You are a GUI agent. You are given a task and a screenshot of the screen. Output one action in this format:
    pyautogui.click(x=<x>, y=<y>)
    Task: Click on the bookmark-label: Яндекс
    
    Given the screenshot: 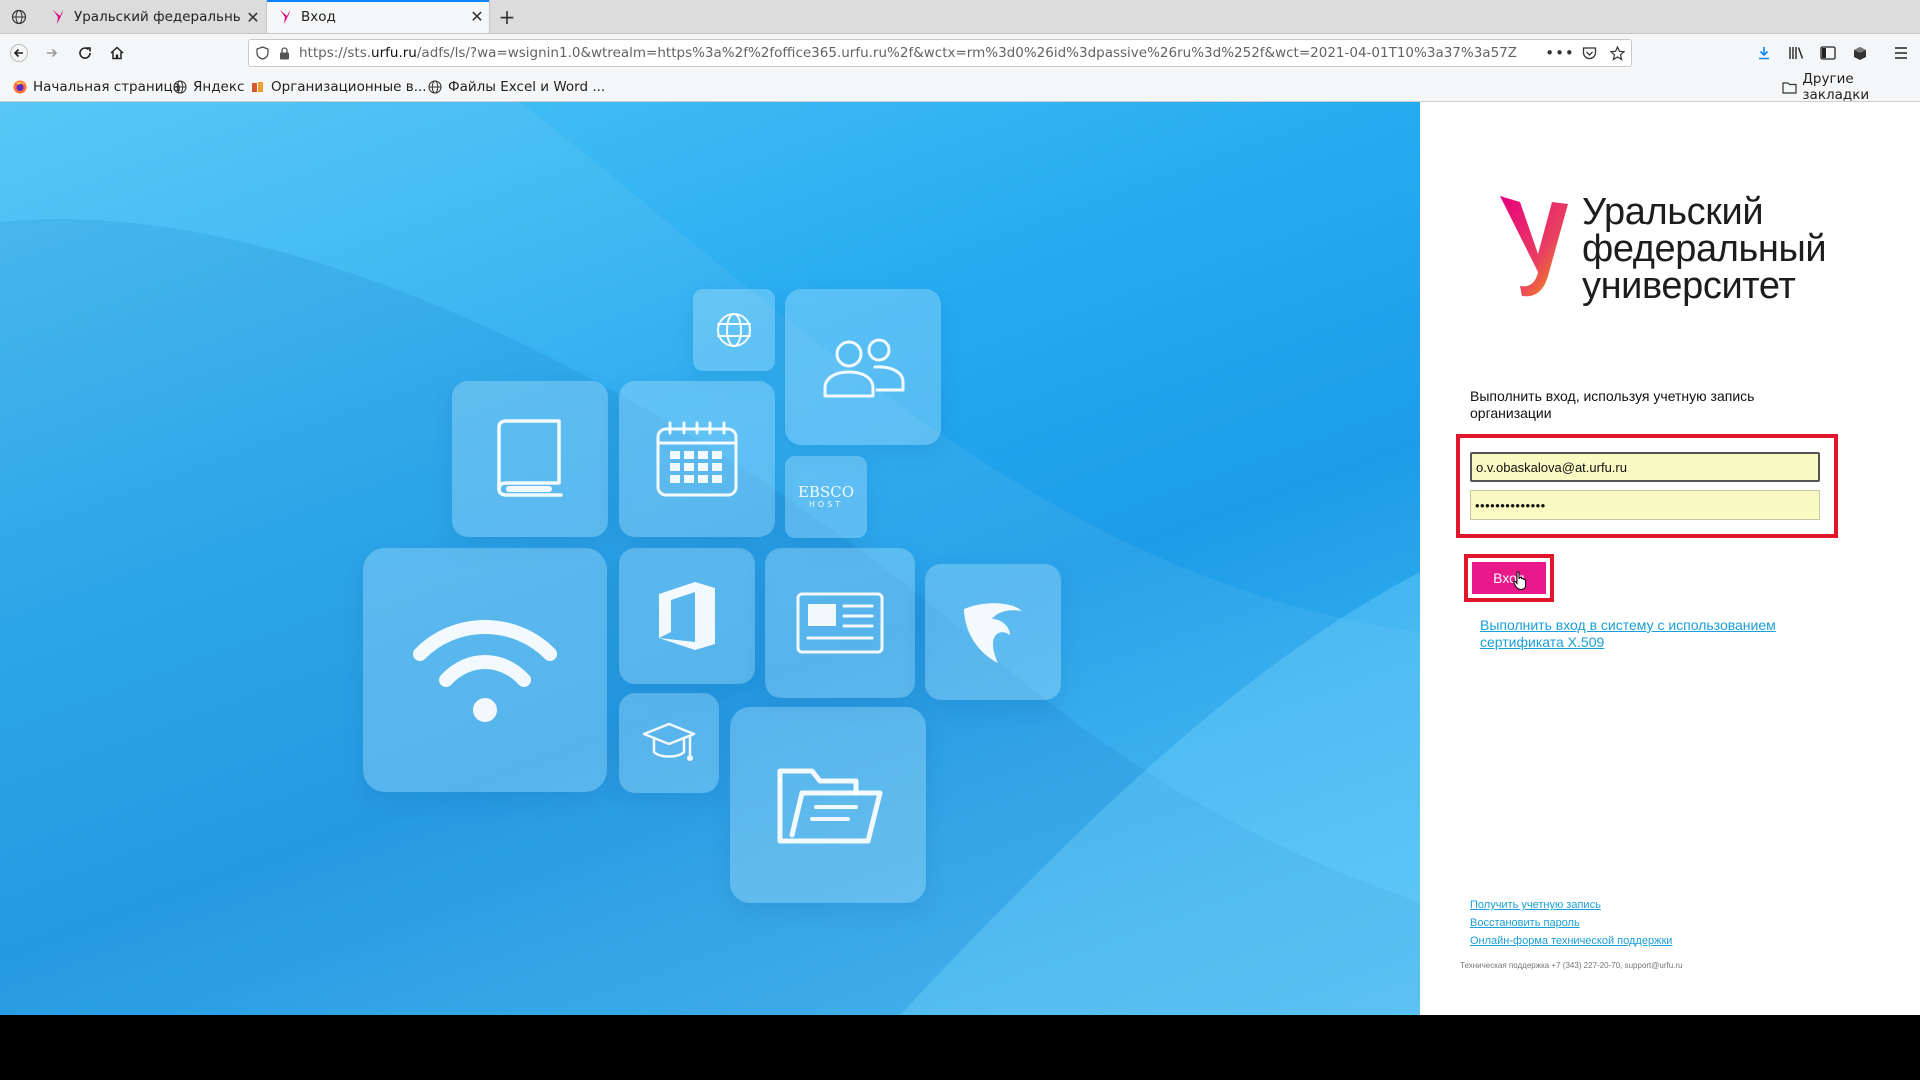 What is the action you would take?
    pyautogui.click(x=219, y=87)
    